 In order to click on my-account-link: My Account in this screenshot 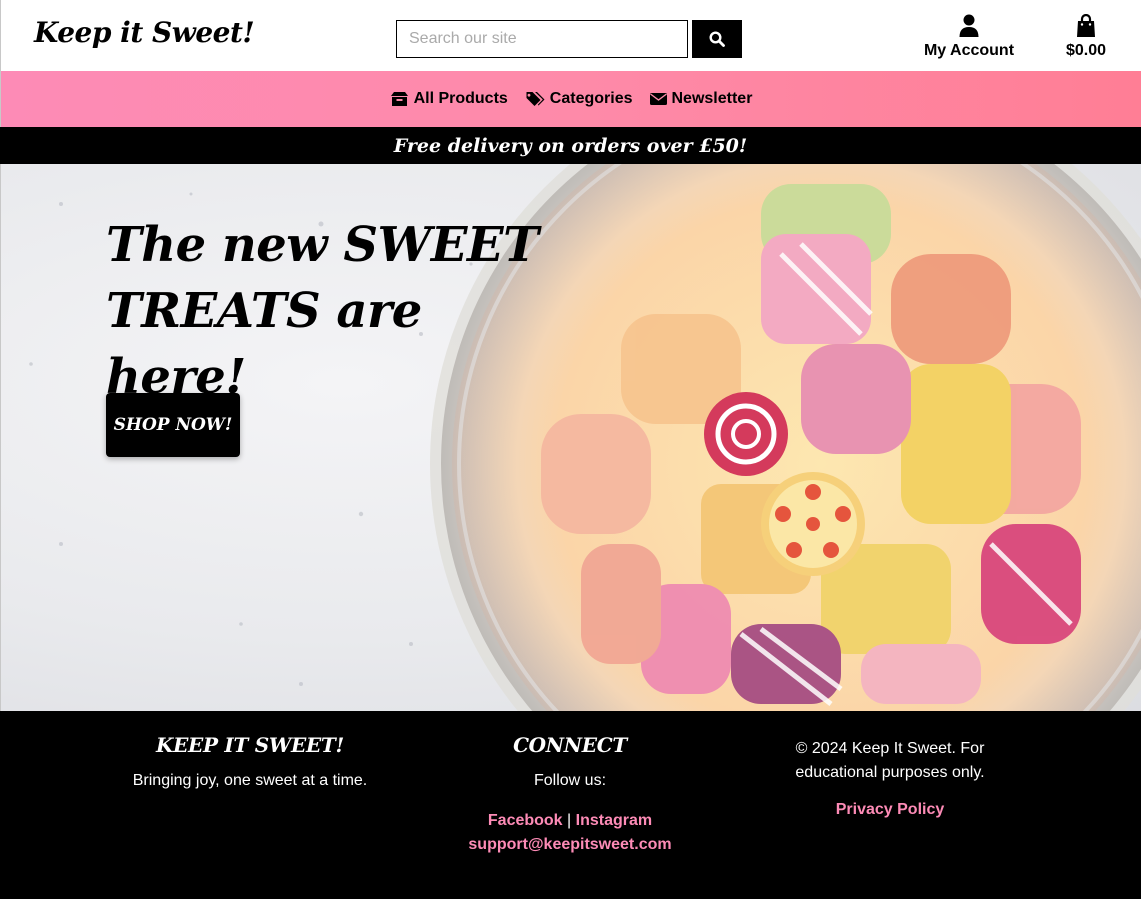, I will do `click(969, 37)`.